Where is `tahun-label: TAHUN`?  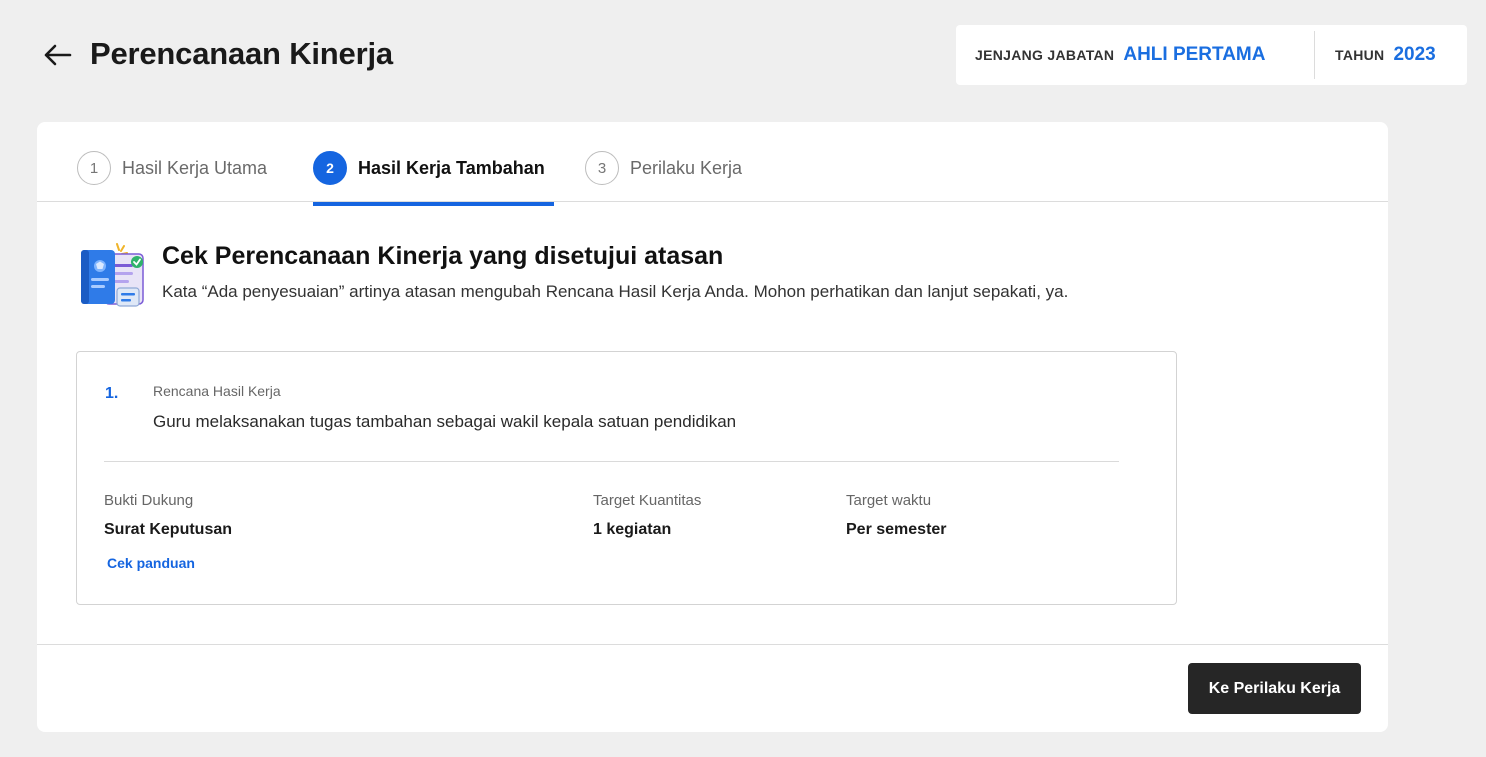
tahun-label: TAHUN is located at coordinates (1360, 55).